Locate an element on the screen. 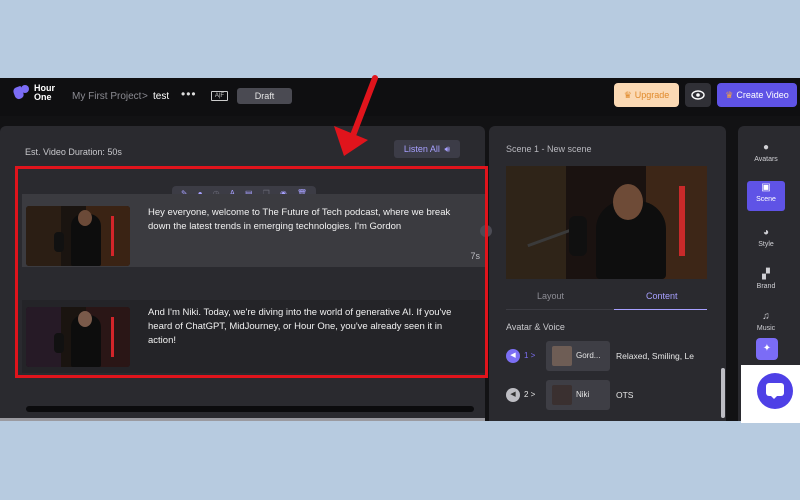  magic-sparkle-icon: ✦ is located at coordinates (767, 349).